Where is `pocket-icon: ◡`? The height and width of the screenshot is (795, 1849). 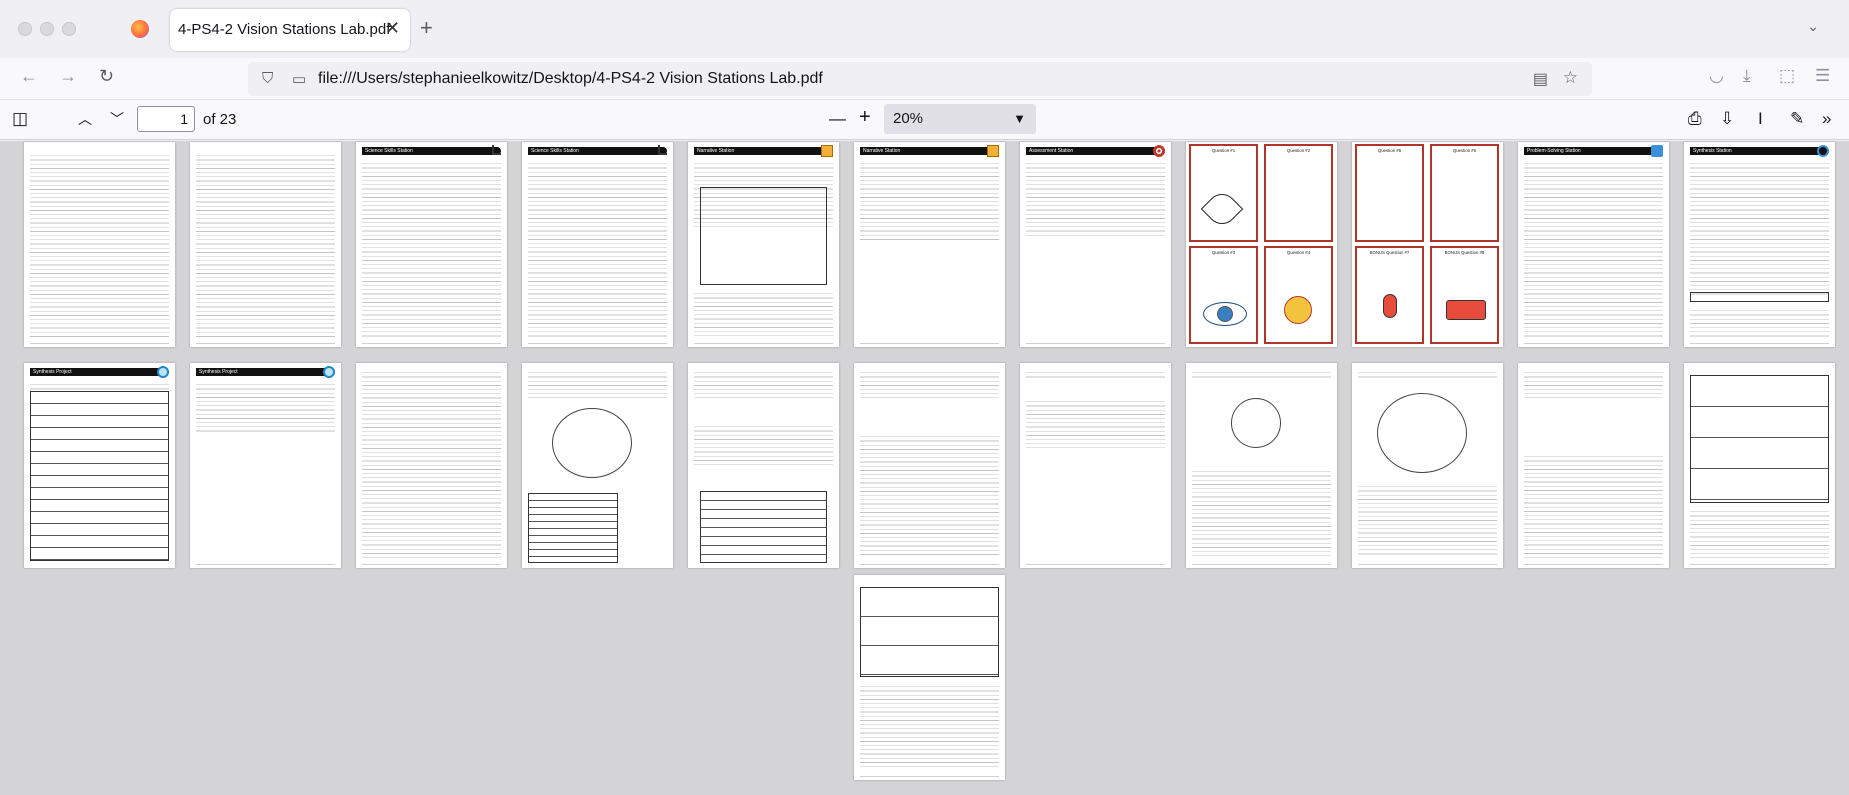
pocket-icon: ◡ is located at coordinates (1716, 76).